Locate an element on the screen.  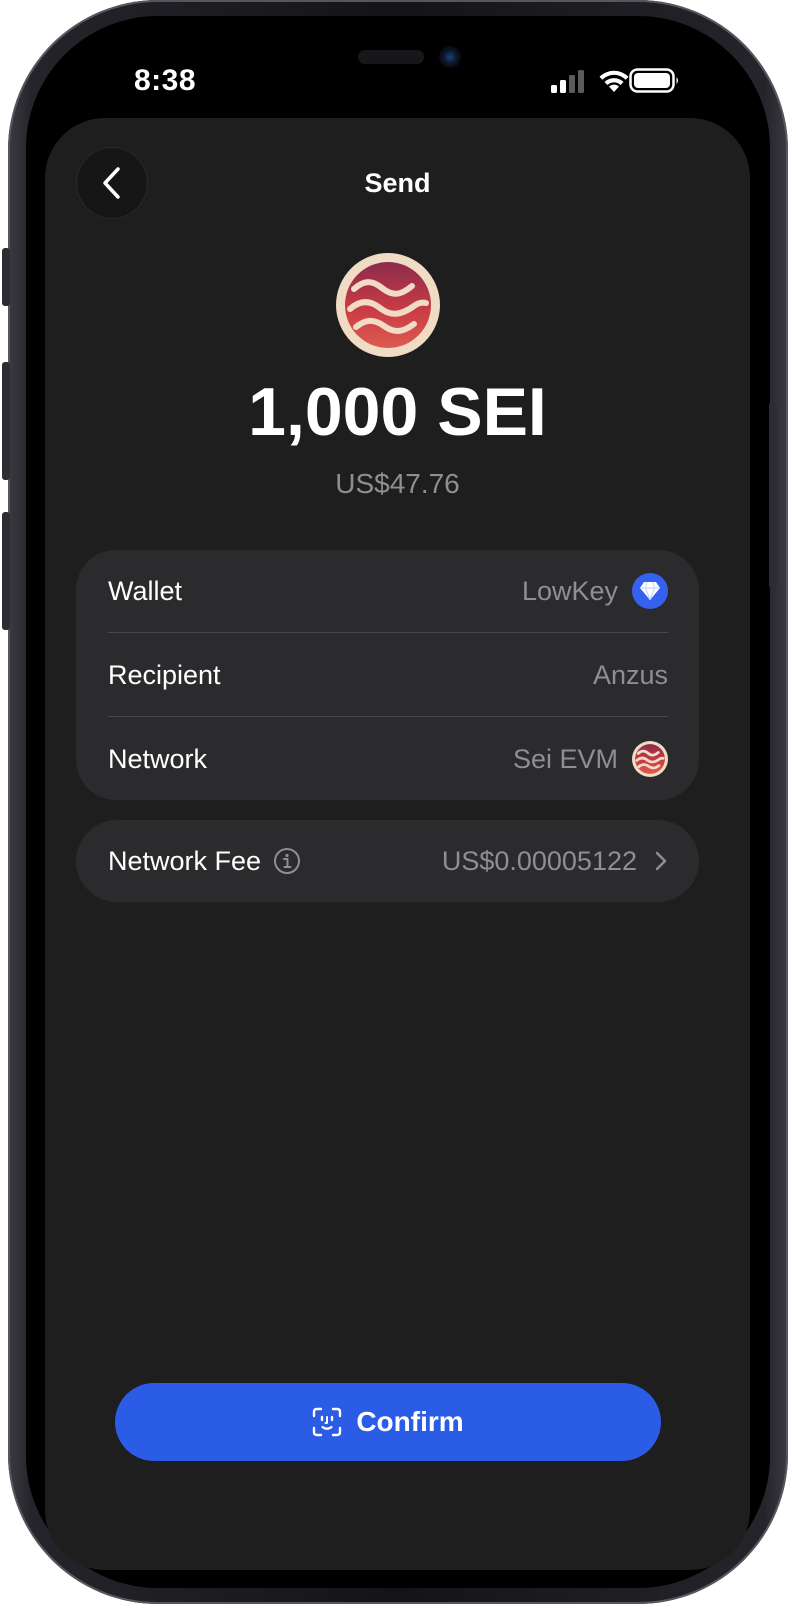
sei-network-icon is located at coordinates (650, 759).